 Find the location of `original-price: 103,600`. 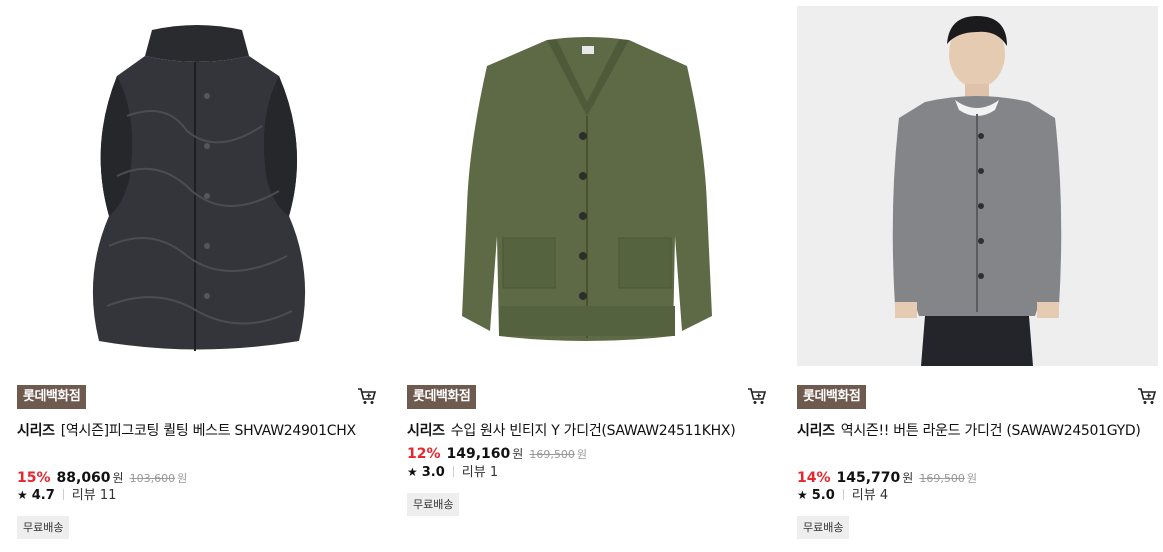

original-price: 103,600 is located at coordinates (152, 478).